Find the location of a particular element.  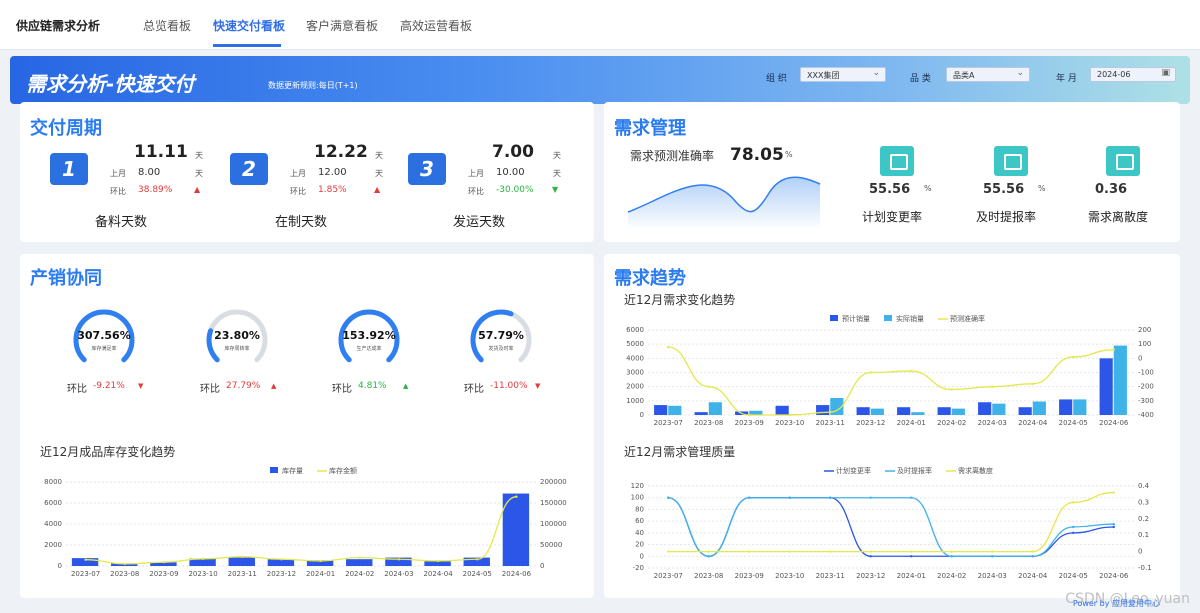

delivery-value: 12.22 is located at coordinates (341, 152).